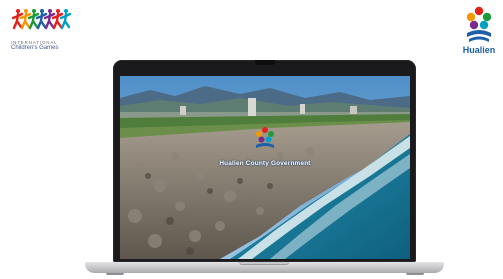 This screenshot has width=503, height=279. What do you see at coordinates (265, 137) in the screenshot?
I see `hualien-emblem-icon` at bounding box center [265, 137].